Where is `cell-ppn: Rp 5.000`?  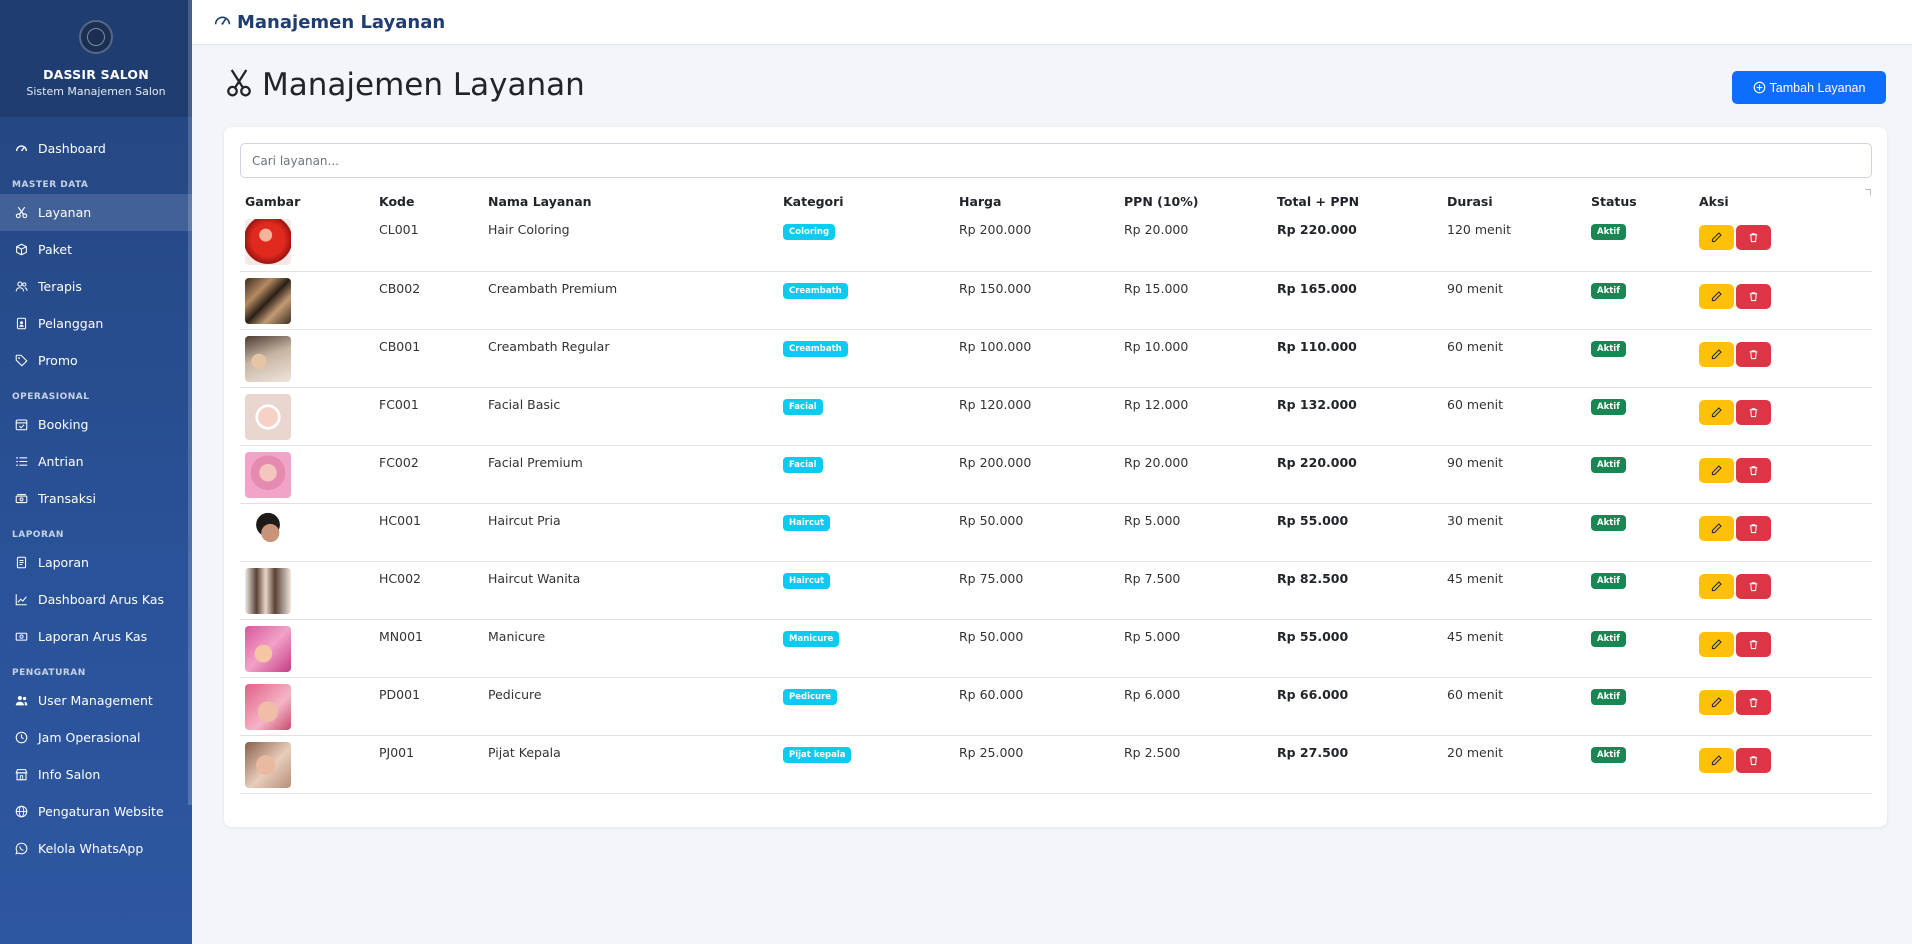
cell-ppn: Rp 5.000 is located at coordinates (1195, 648).